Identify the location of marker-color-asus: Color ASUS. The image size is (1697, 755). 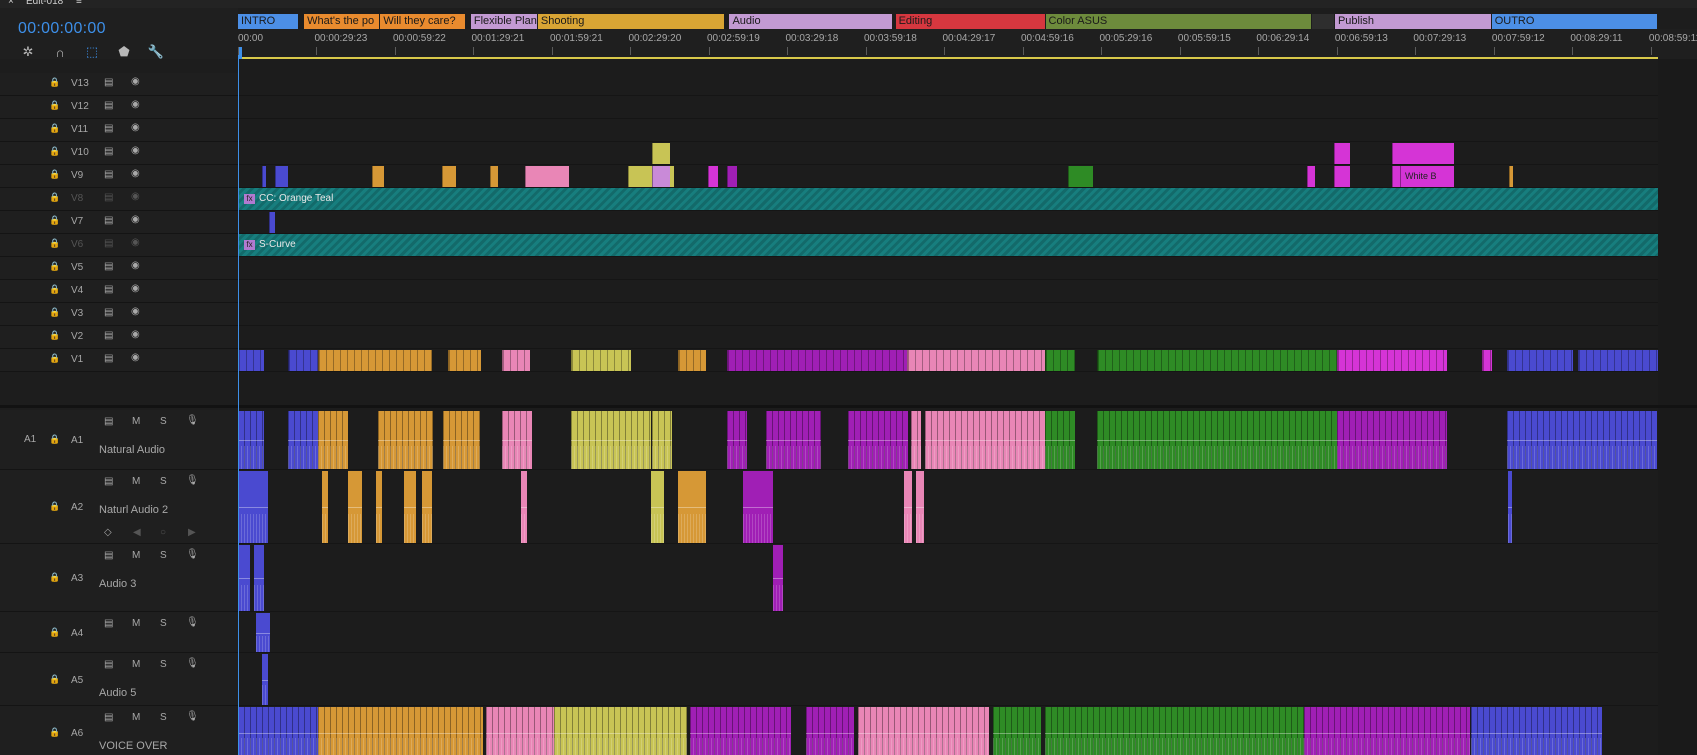
(1178, 21).